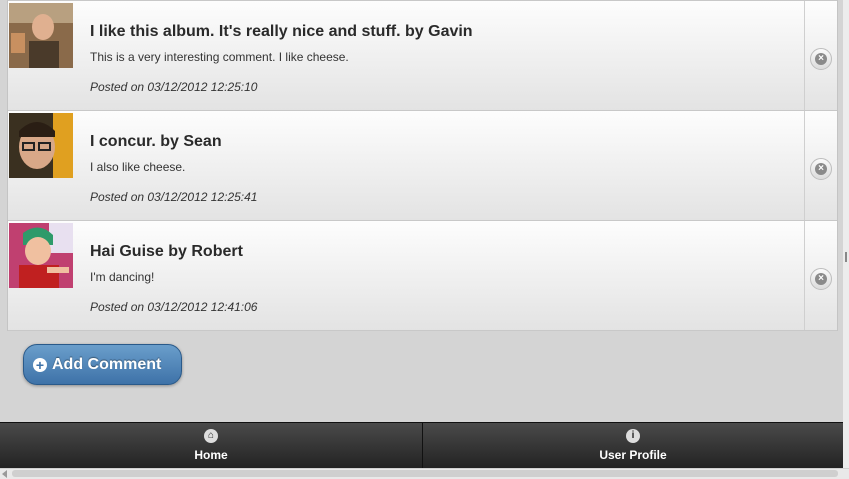 This screenshot has height=479, width=849. What do you see at coordinates (138, 167) in the screenshot?
I see `comment-body: I also like cheese.` at bounding box center [138, 167].